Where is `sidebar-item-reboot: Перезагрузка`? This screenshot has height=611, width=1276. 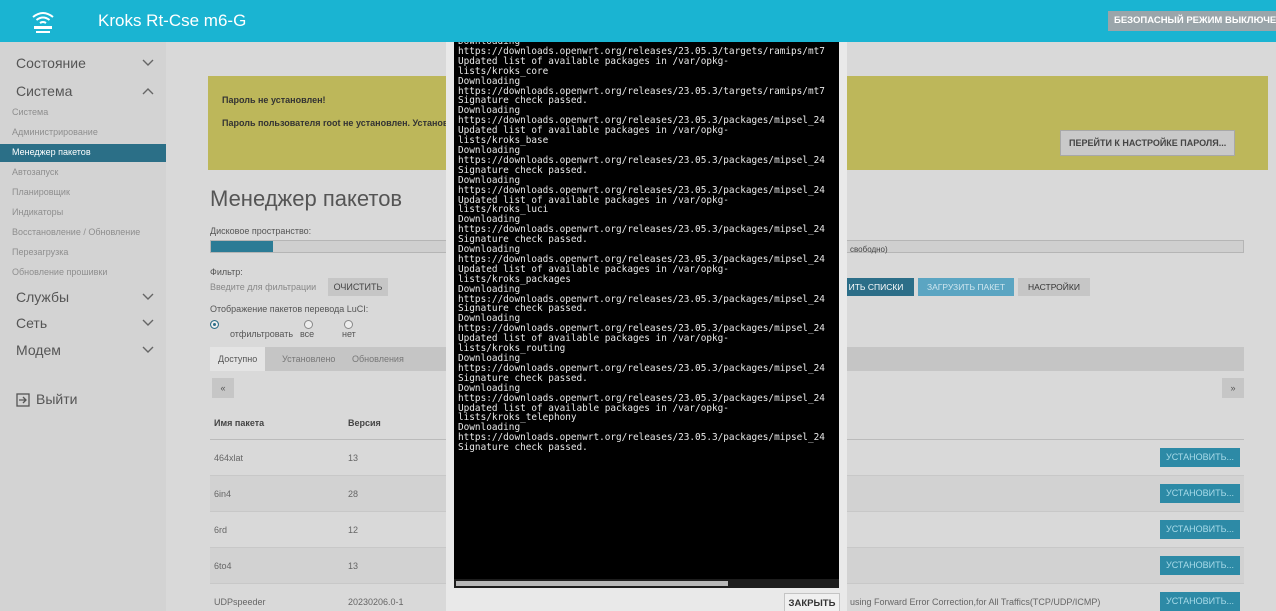 sidebar-item-reboot: Перезагрузка is located at coordinates (83, 253).